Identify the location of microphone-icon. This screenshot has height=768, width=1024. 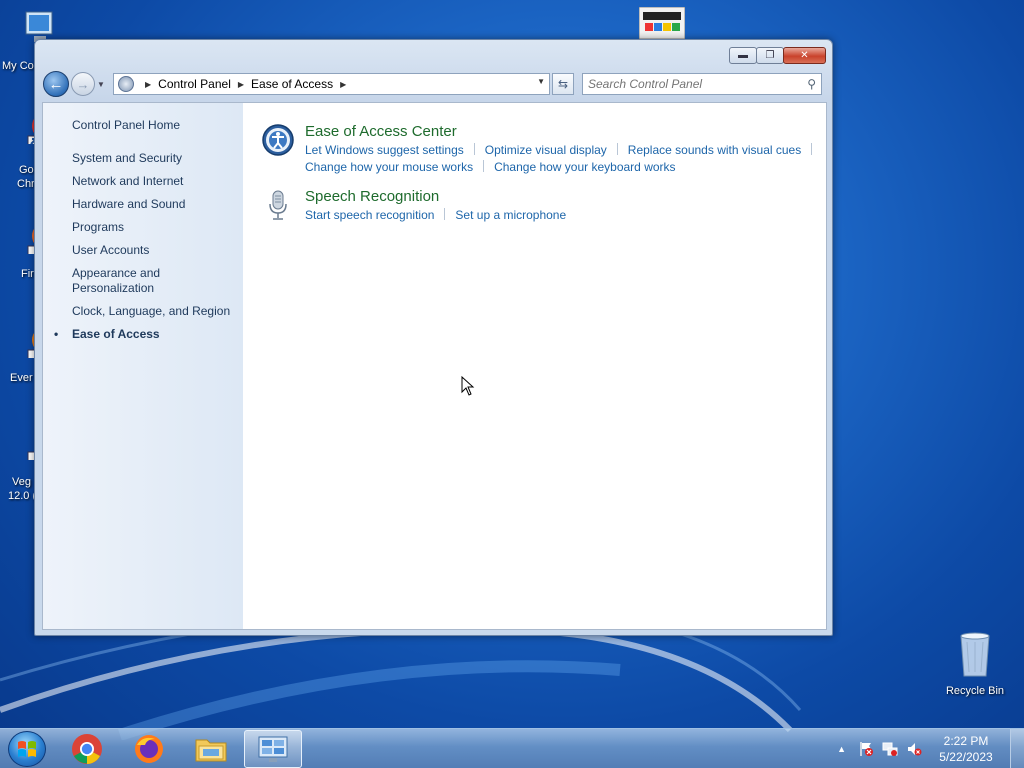
(278, 205).